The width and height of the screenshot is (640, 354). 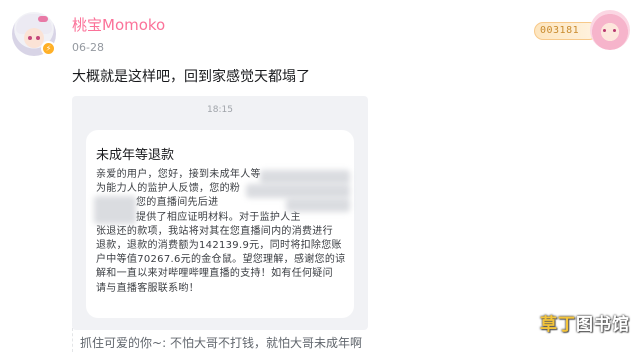 I want to click on site-watermark: 草丁图书馆, so click(x=585, y=322).